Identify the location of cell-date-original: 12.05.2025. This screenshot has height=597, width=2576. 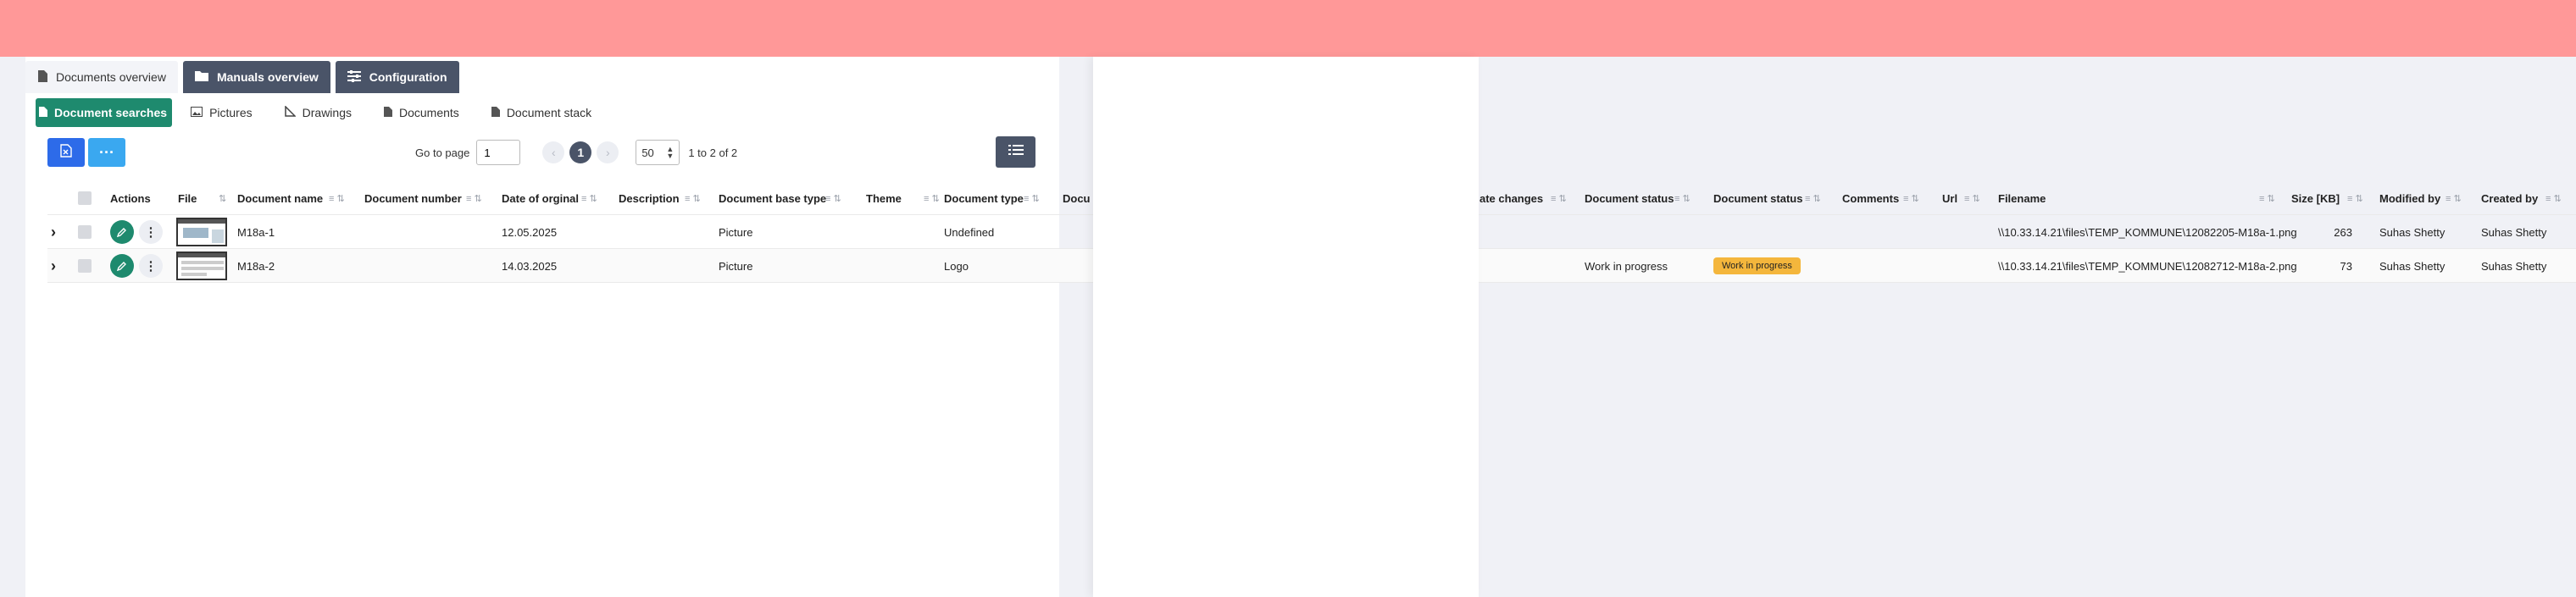
(530, 232).